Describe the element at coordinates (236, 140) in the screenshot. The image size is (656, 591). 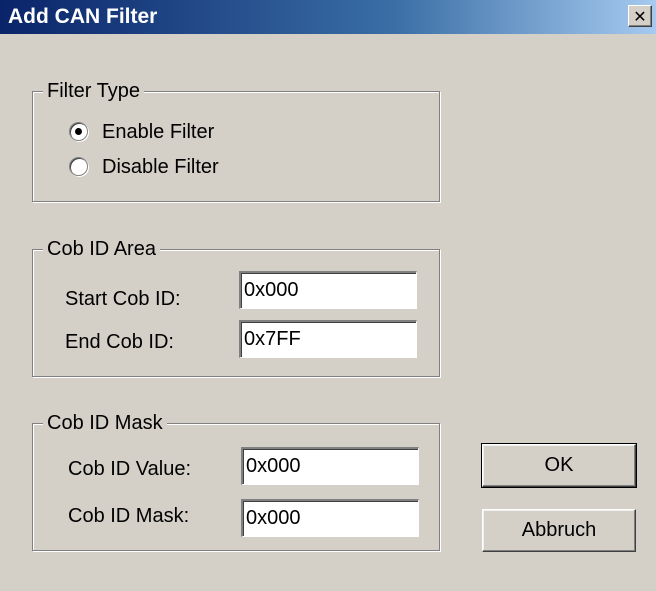
I see `filter-type-group: Filter Type Enable Filter Disable Filter` at that location.